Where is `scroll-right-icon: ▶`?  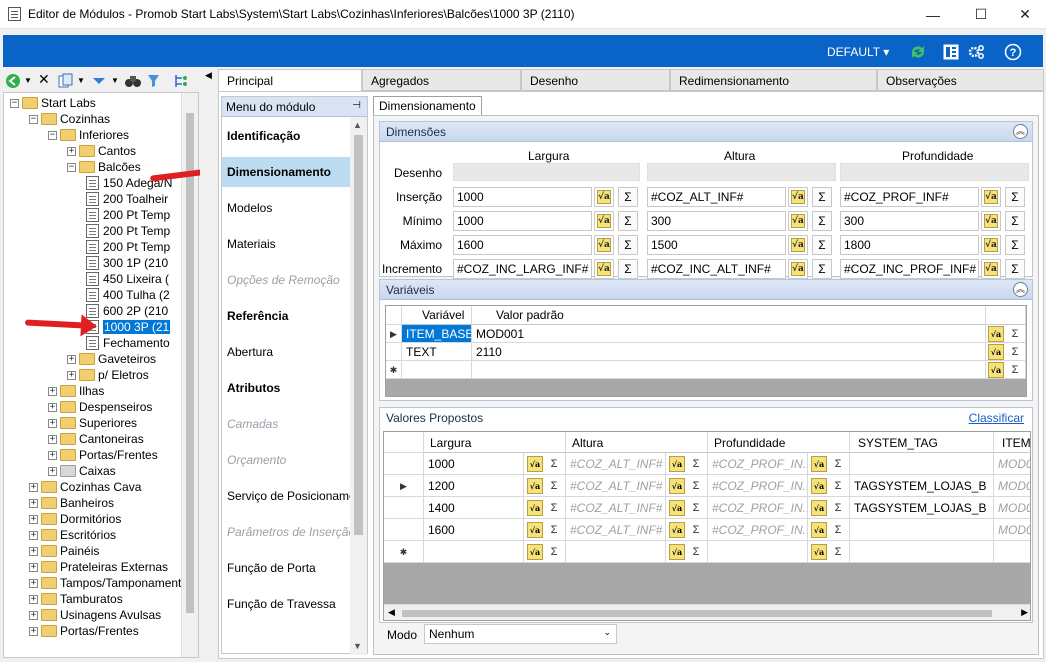 scroll-right-icon: ▶ is located at coordinates (1024, 612).